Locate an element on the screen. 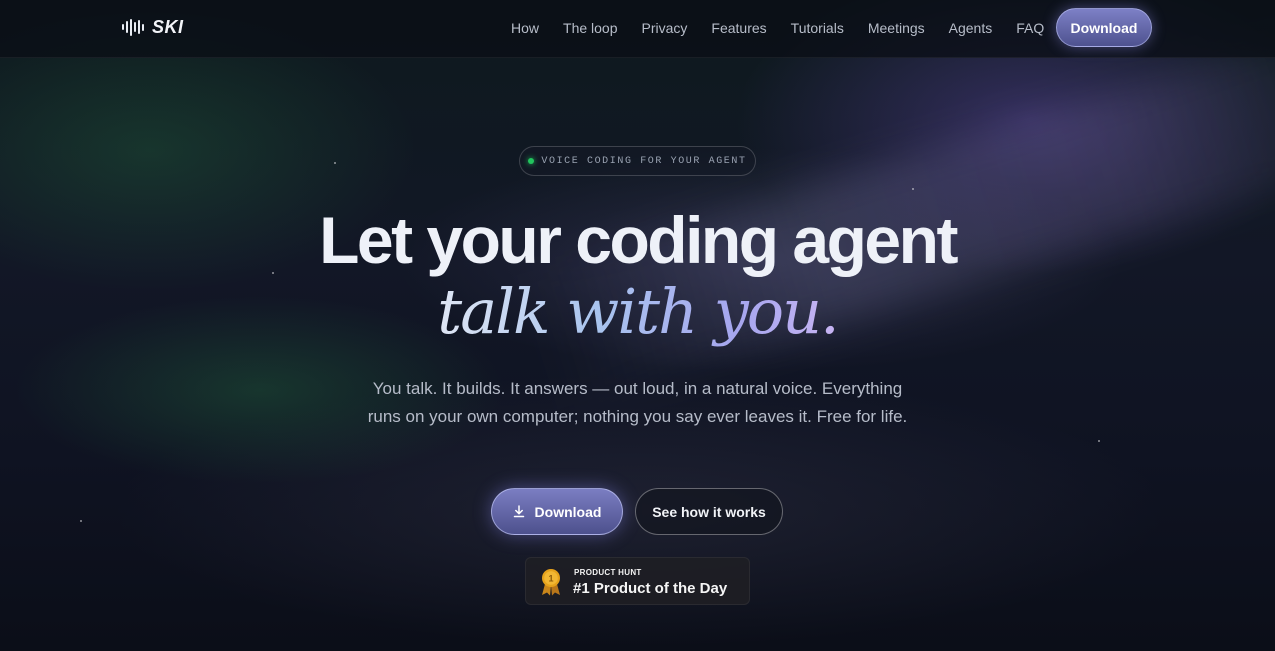 This screenshot has height=651, width=1275. nav-link-meetings: Meetings is located at coordinates (896, 28).